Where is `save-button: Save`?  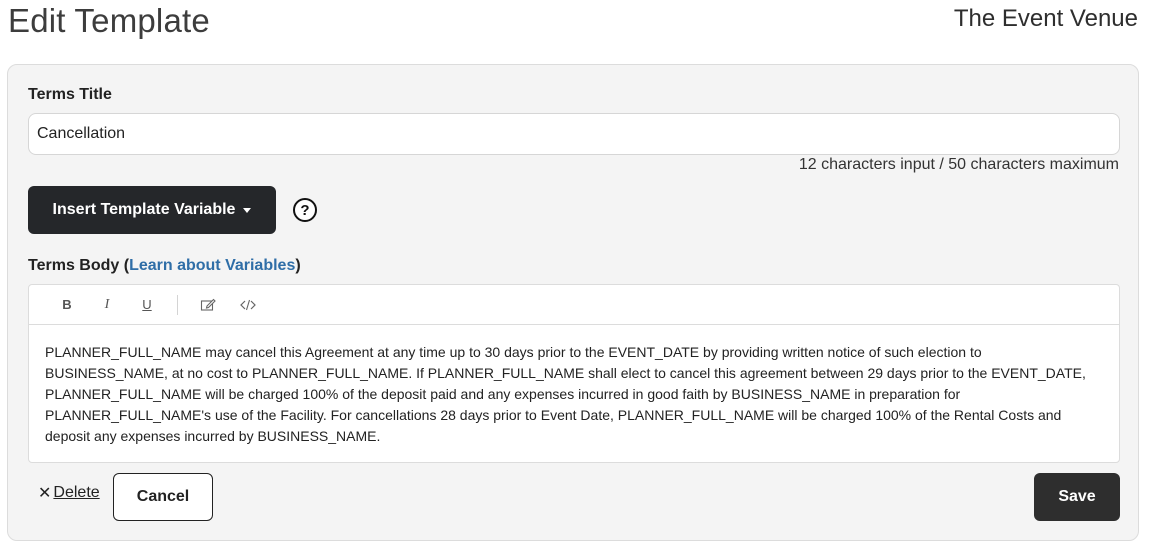
save-button: Save is located at coordinates (1077, 497).